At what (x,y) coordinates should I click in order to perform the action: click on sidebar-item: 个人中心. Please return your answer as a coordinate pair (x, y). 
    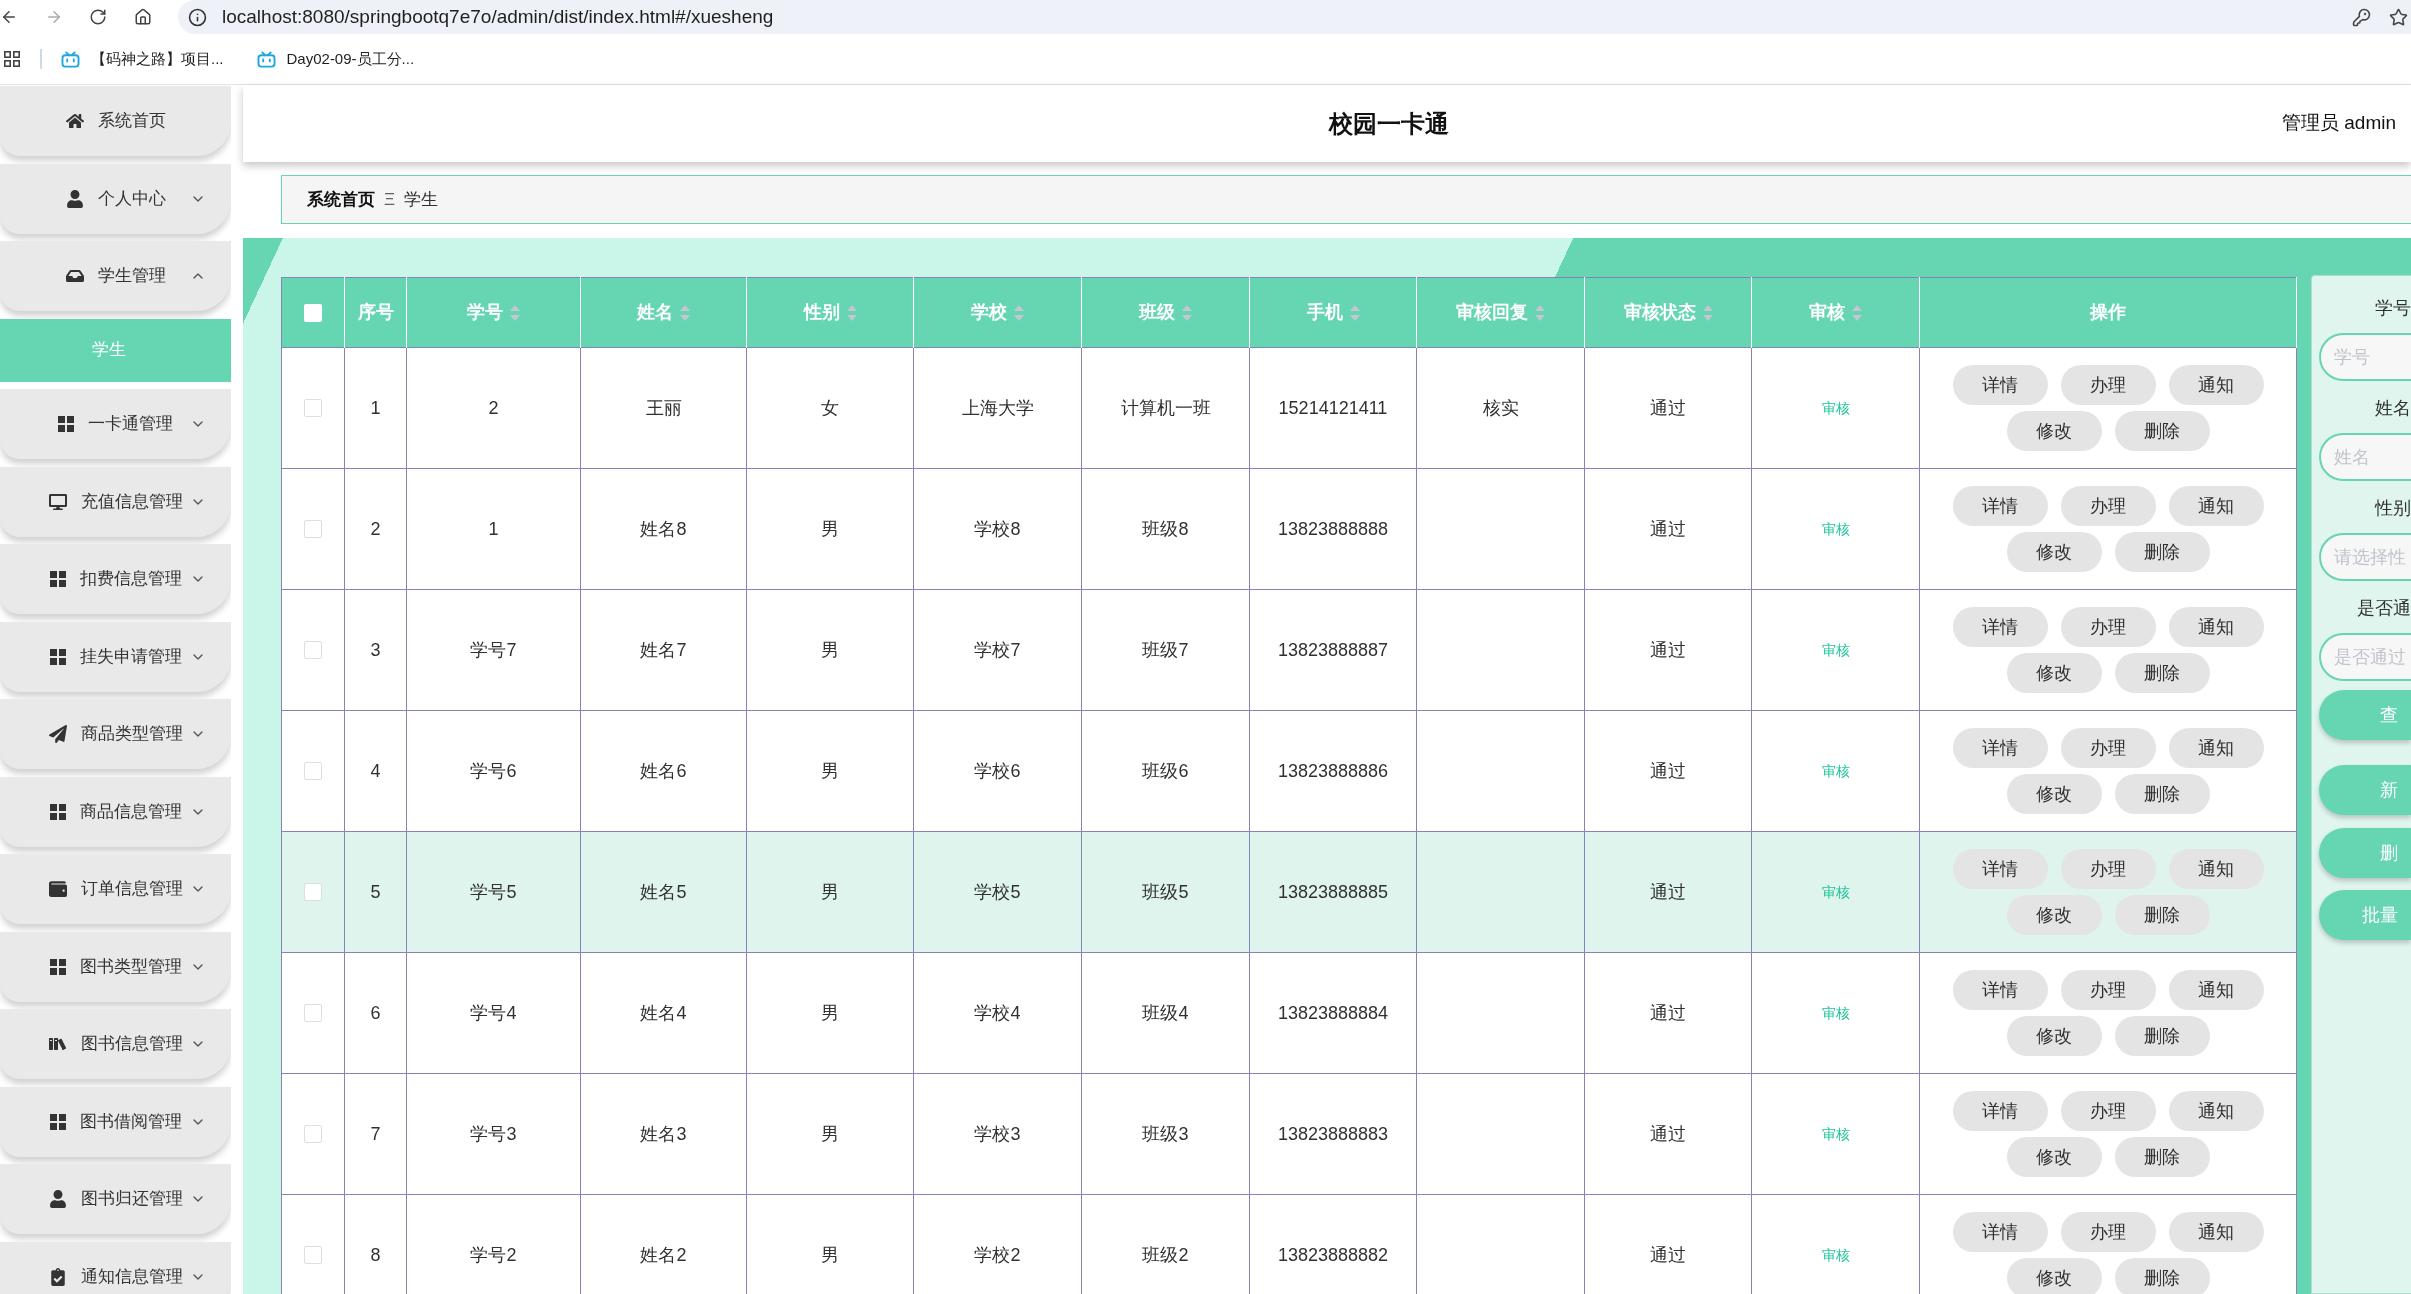
    Looking at the image, I should click on (115, 198).